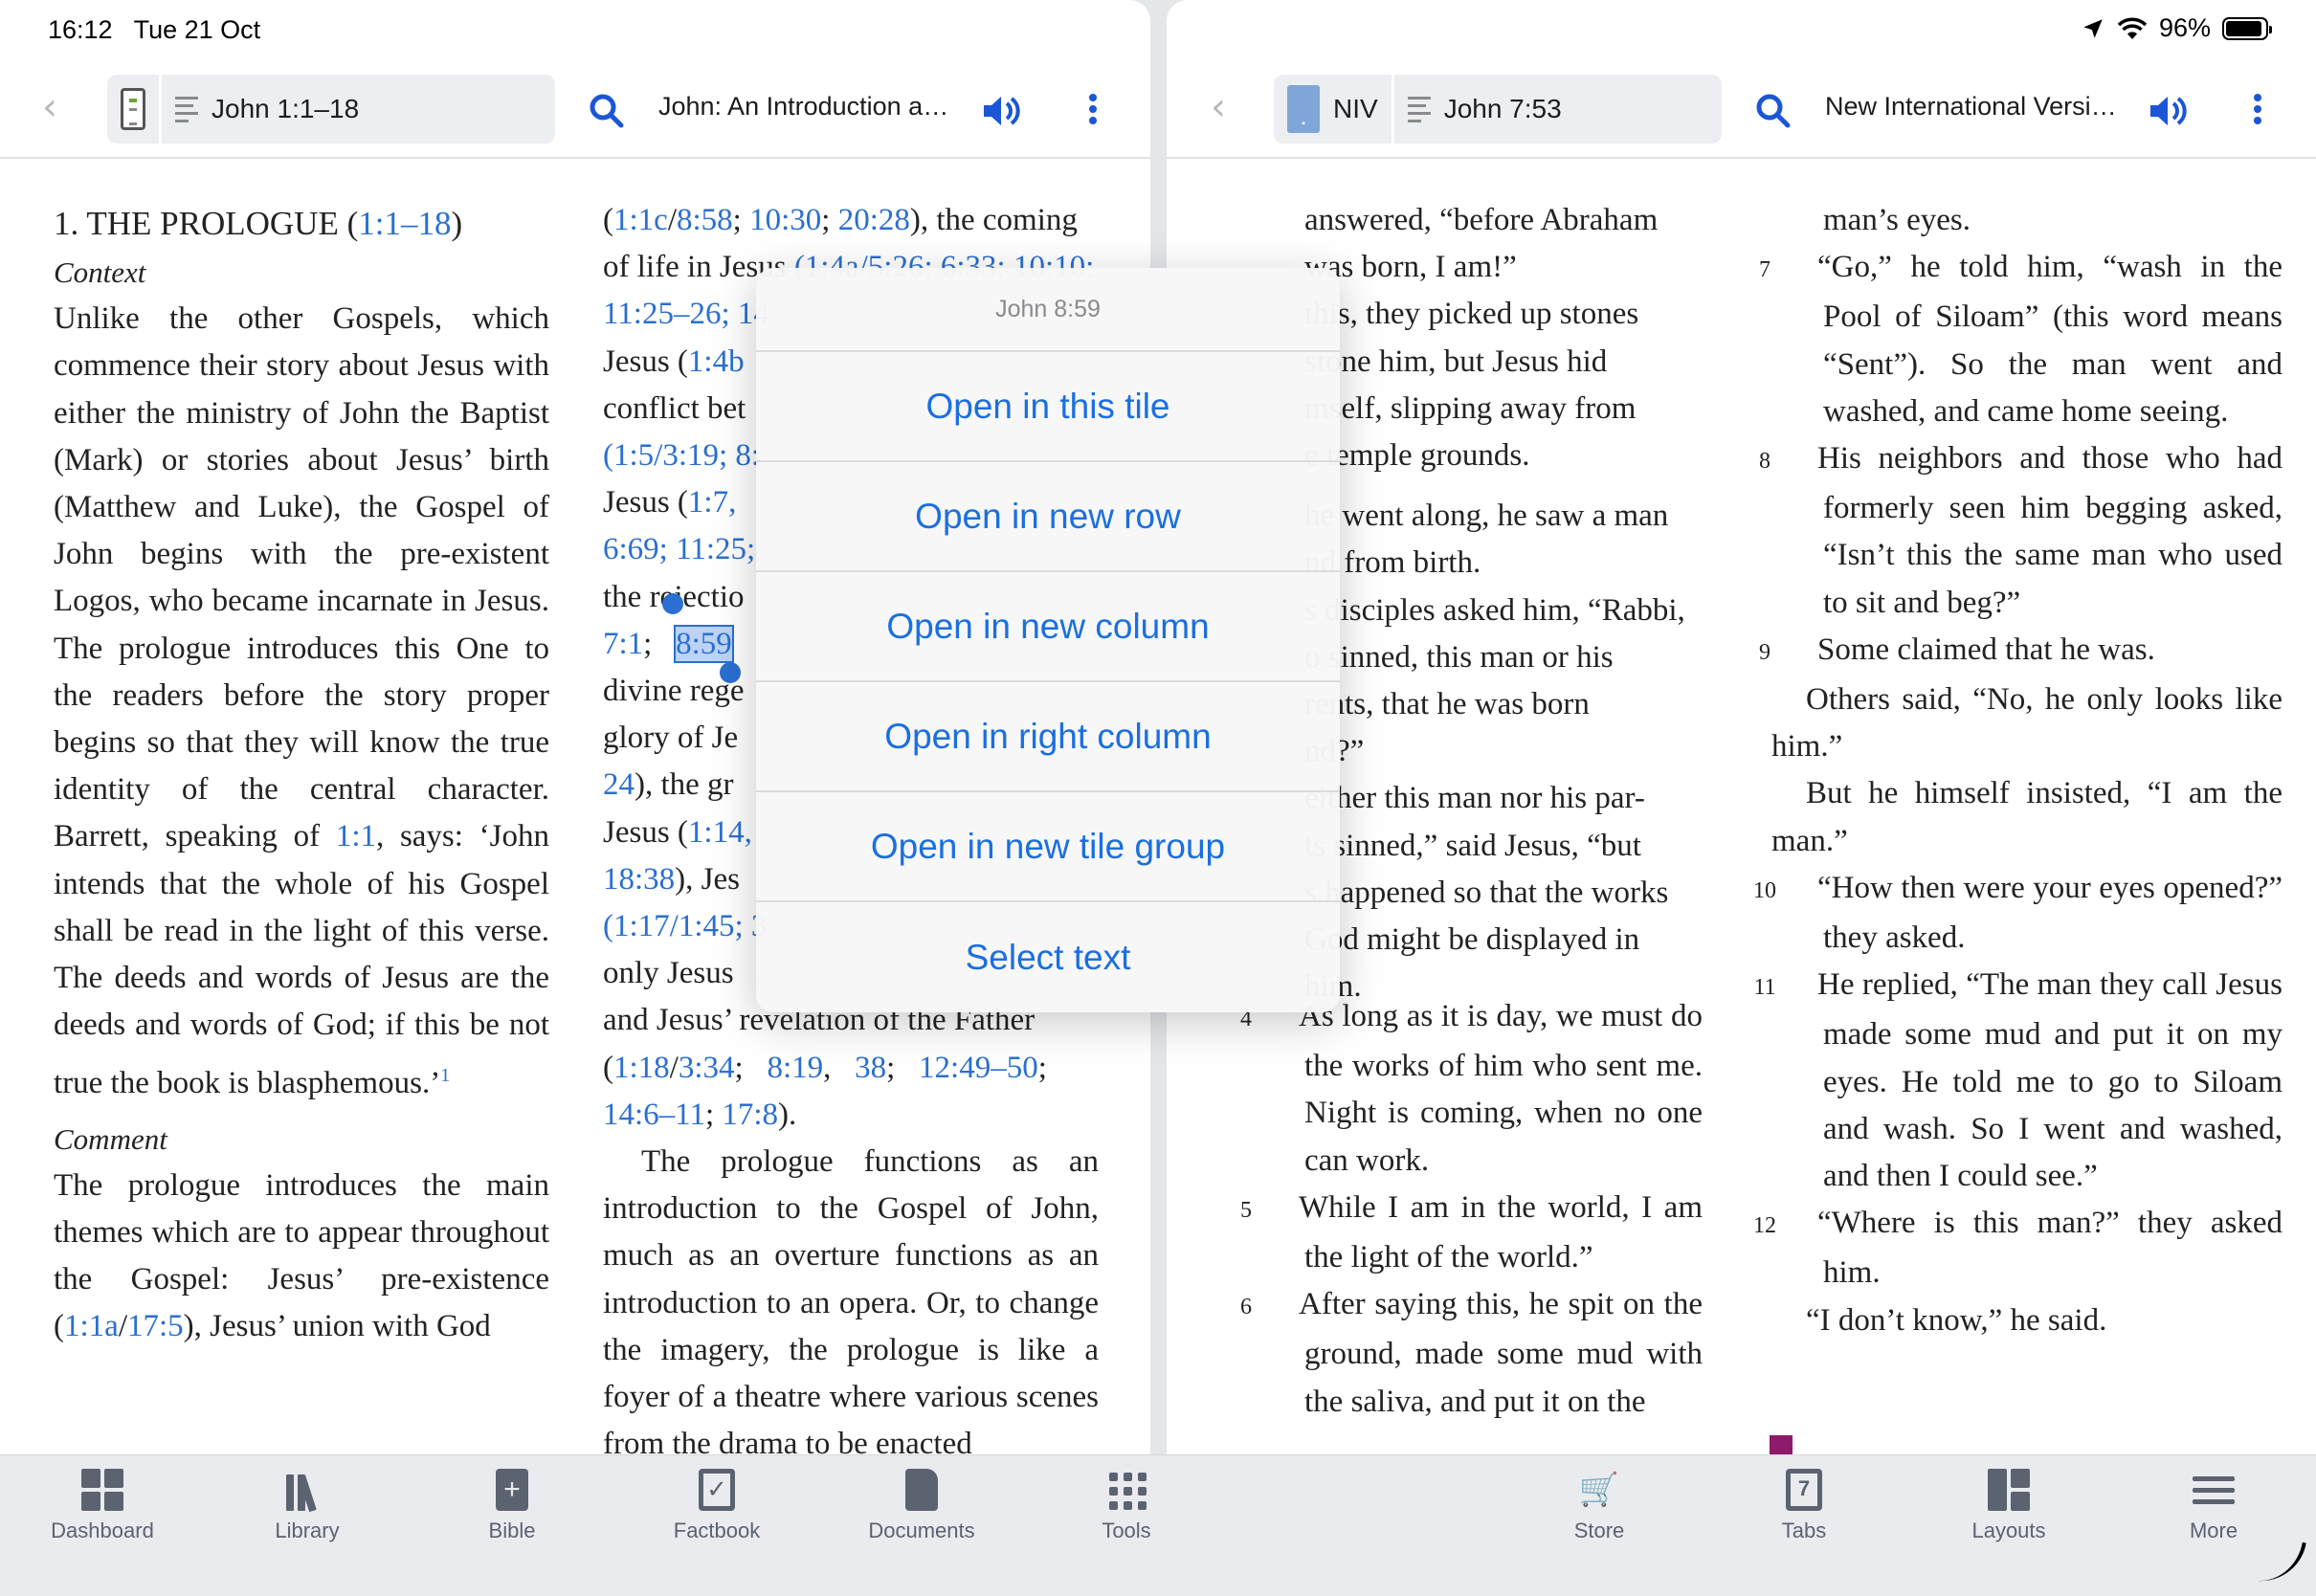  Describe the element at coordinates (1788, 270) in the screenshot. I see `verse-number: 7` at that location.